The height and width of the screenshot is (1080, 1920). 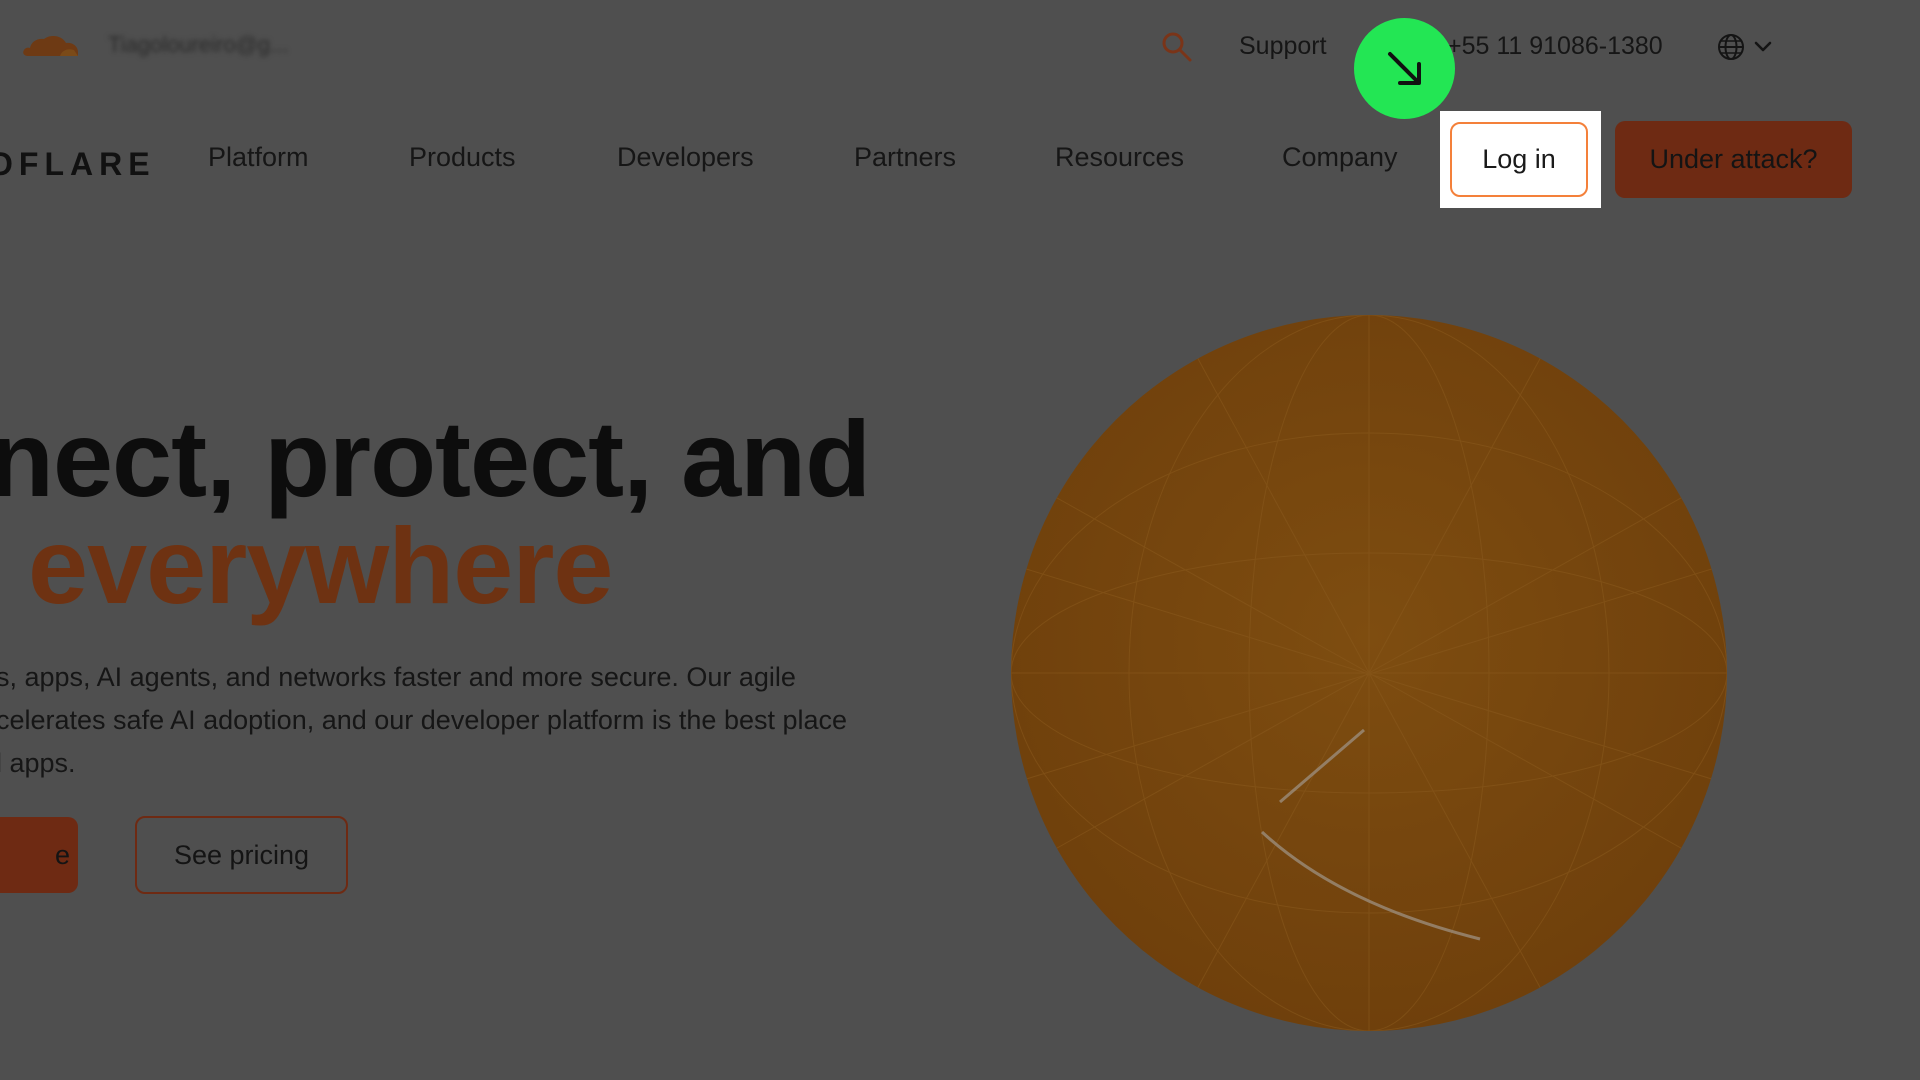 I want to click on nav-item-developers: Developers, so click(x=685, y=157).